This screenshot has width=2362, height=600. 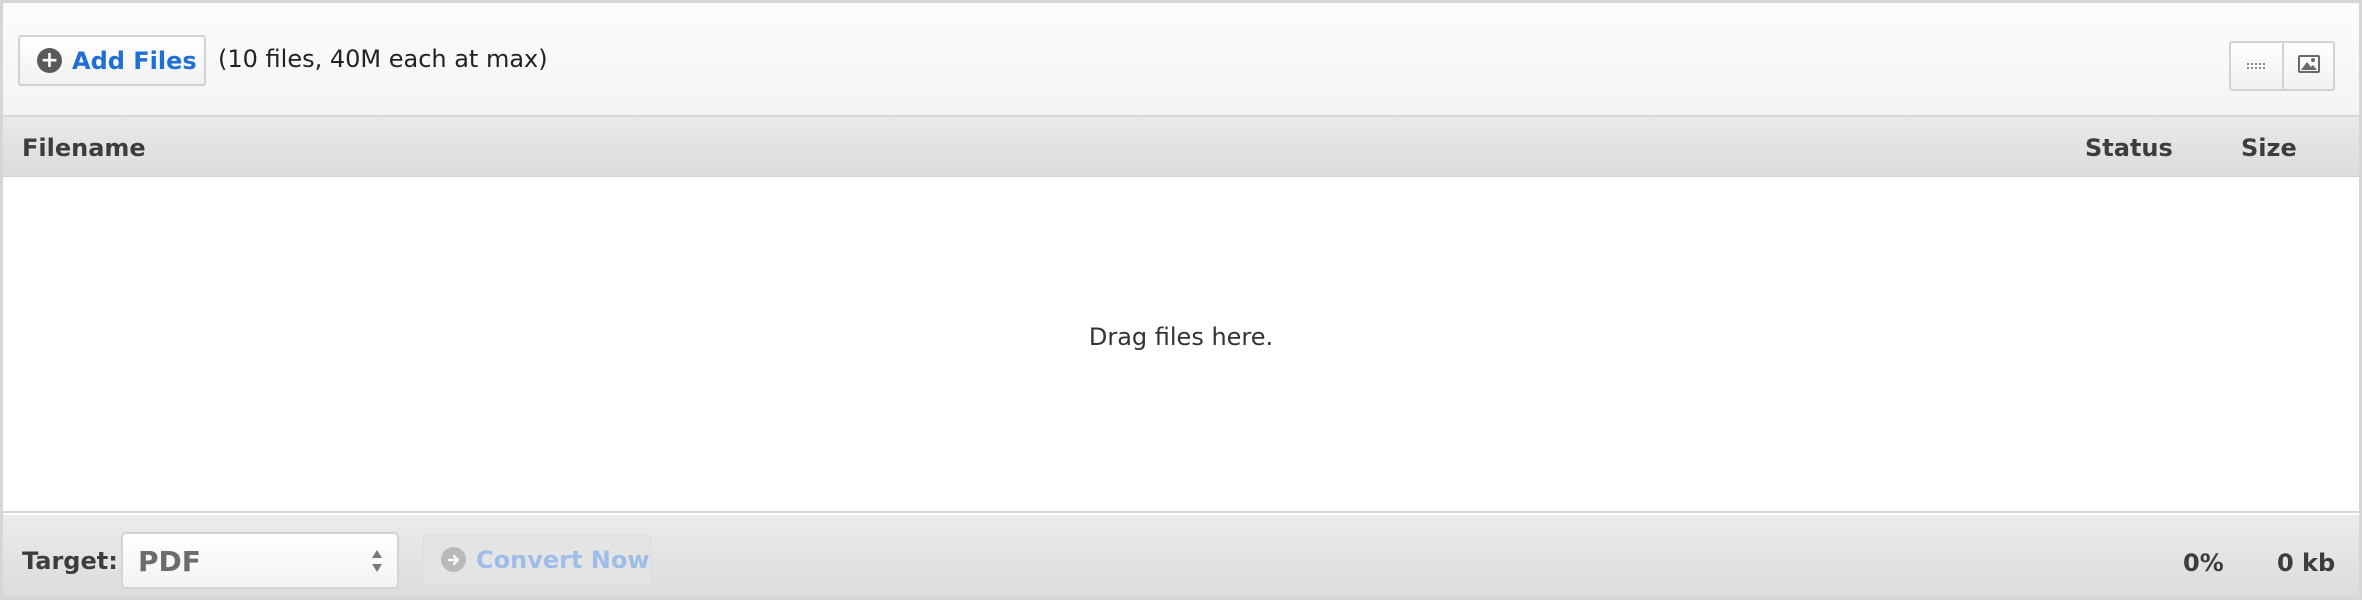 I want to click on file-list-header: Filename Status Size, so click(x=1181, y=147).